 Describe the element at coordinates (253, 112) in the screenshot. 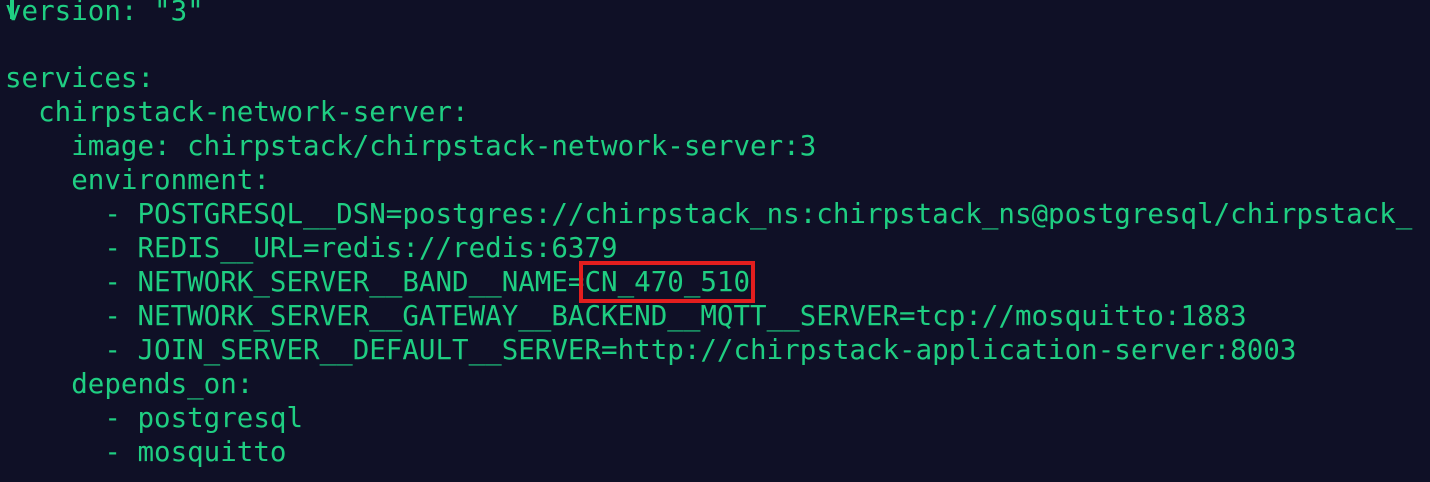

I see `line-text: chirpstack-network-server:` at that location.